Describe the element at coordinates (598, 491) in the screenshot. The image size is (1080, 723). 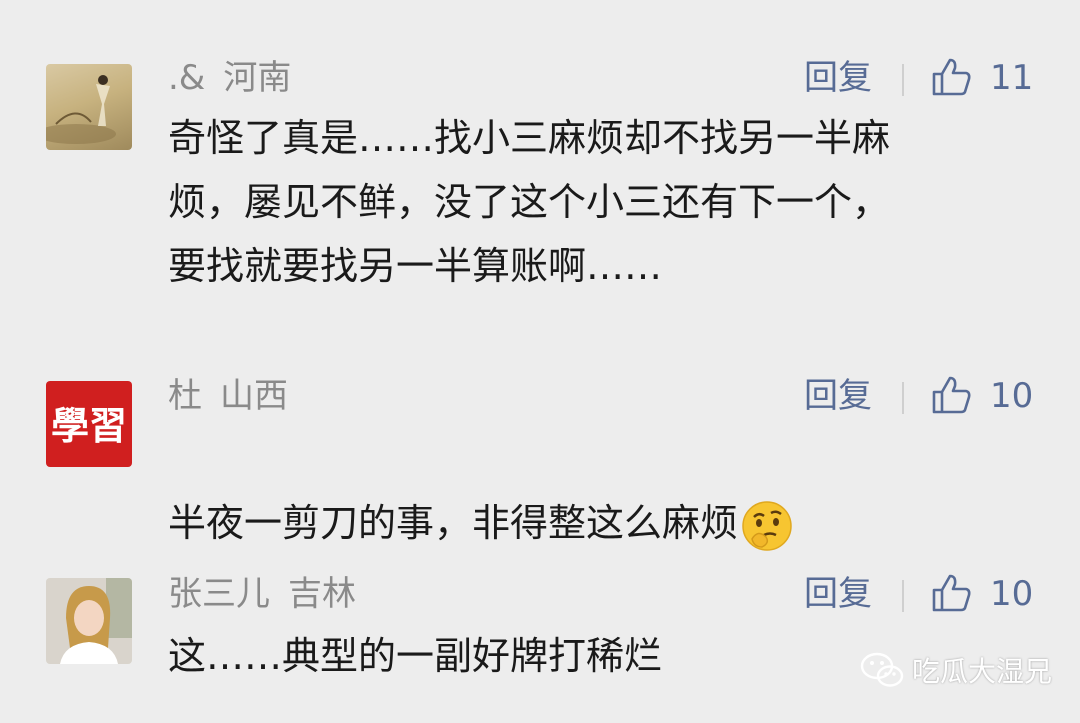
I see `comment-text: 半夜一剪刀的事，非得整这么麻烦` at that location.